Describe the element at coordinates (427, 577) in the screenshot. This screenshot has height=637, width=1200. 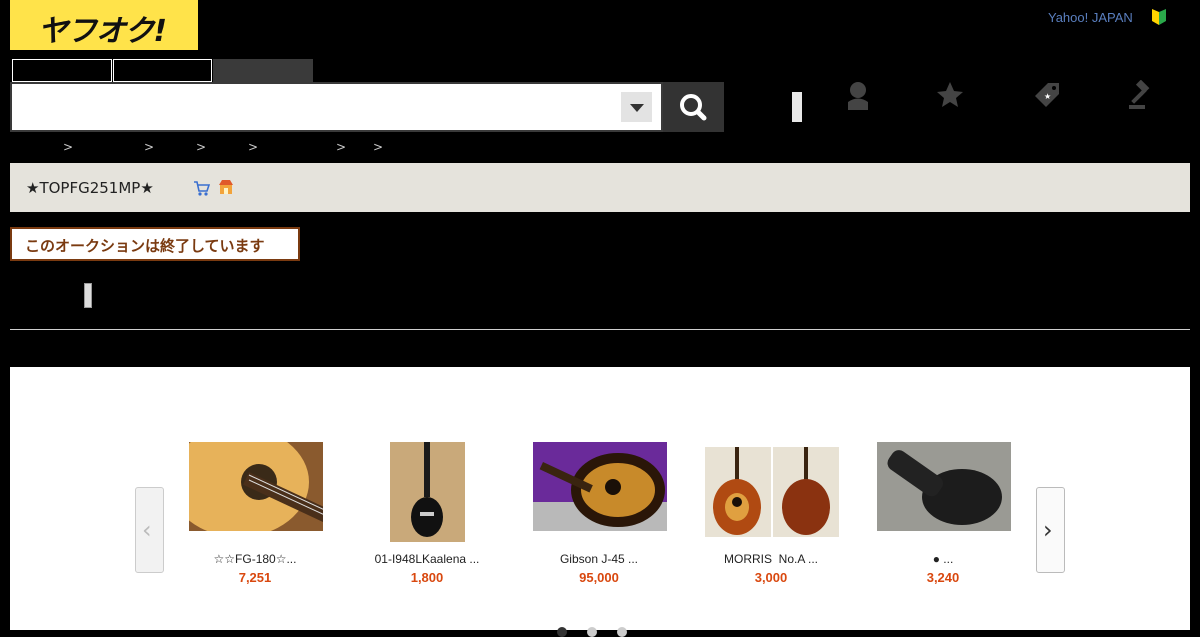
I see `item-price: 1,800` at that location.